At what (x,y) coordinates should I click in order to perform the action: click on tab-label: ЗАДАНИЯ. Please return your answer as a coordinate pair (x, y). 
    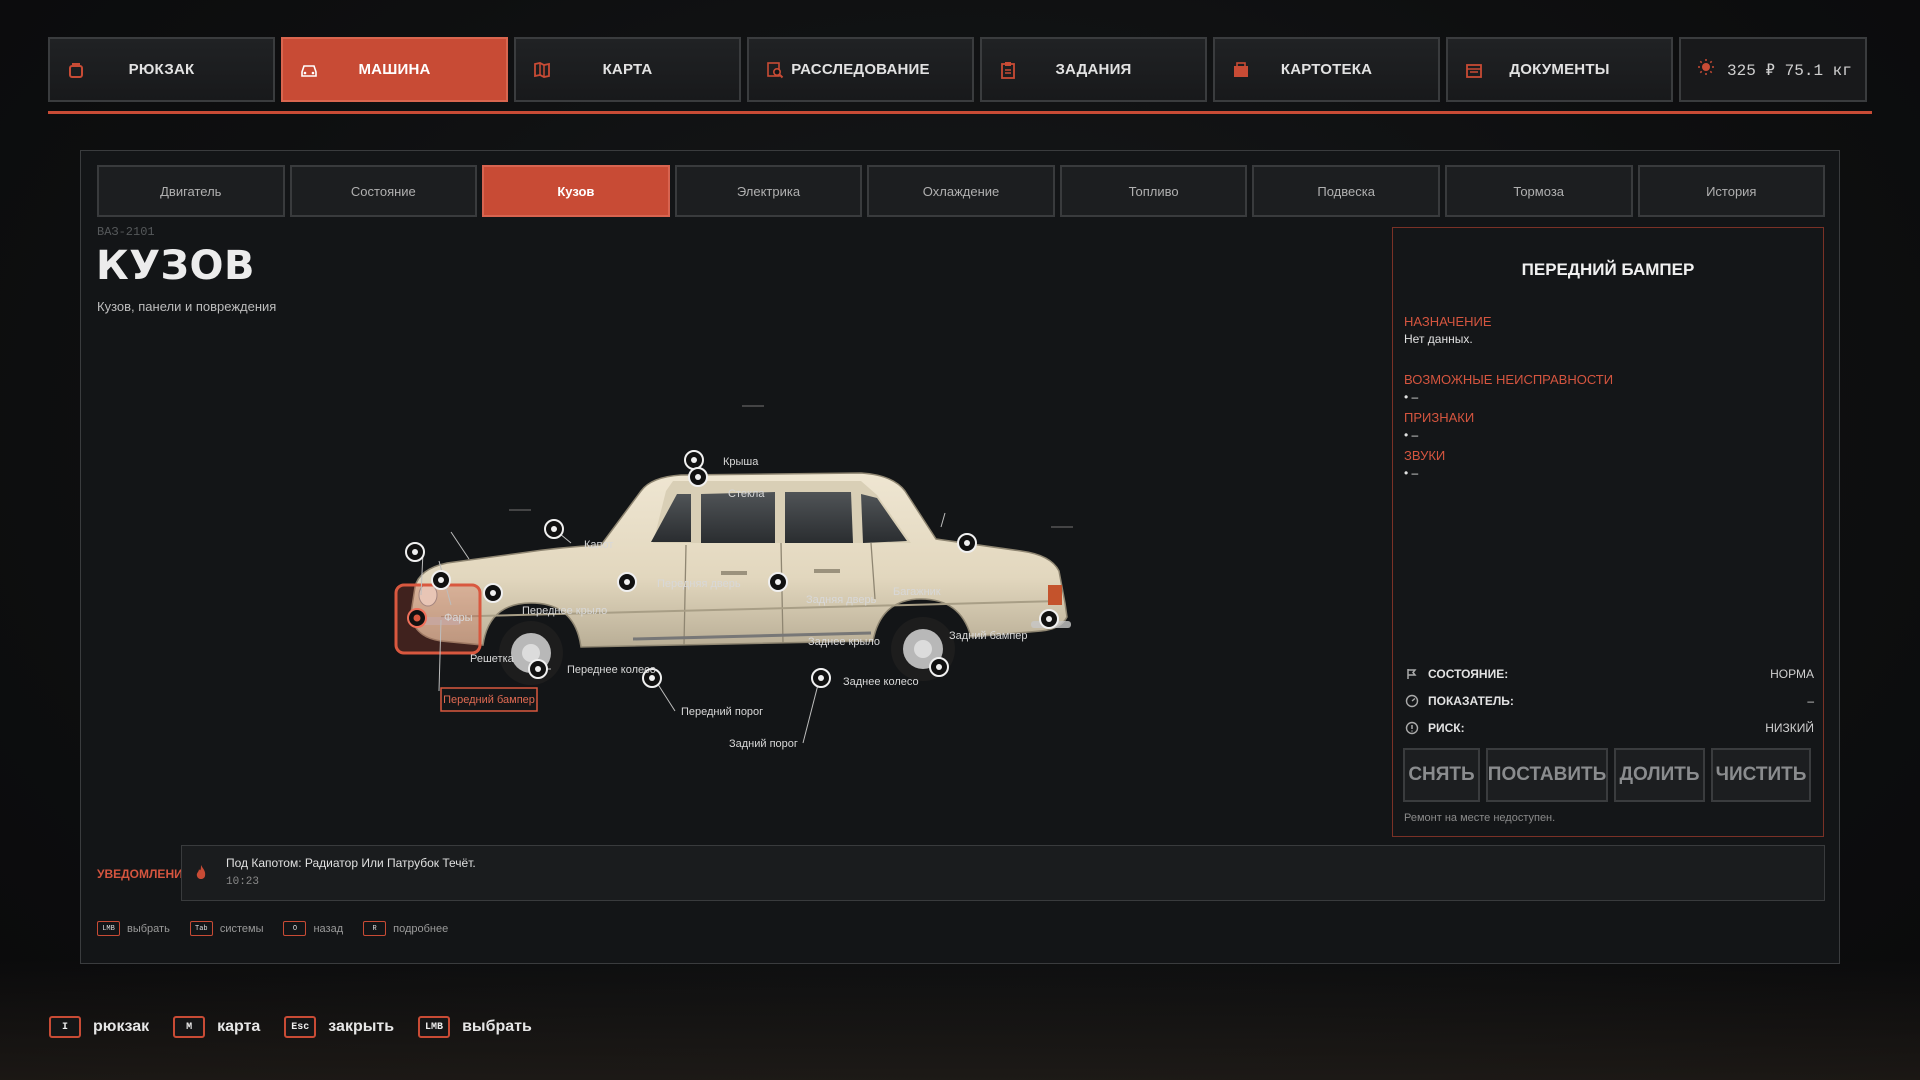
    Looking at the image, I should click on (1093, 69).